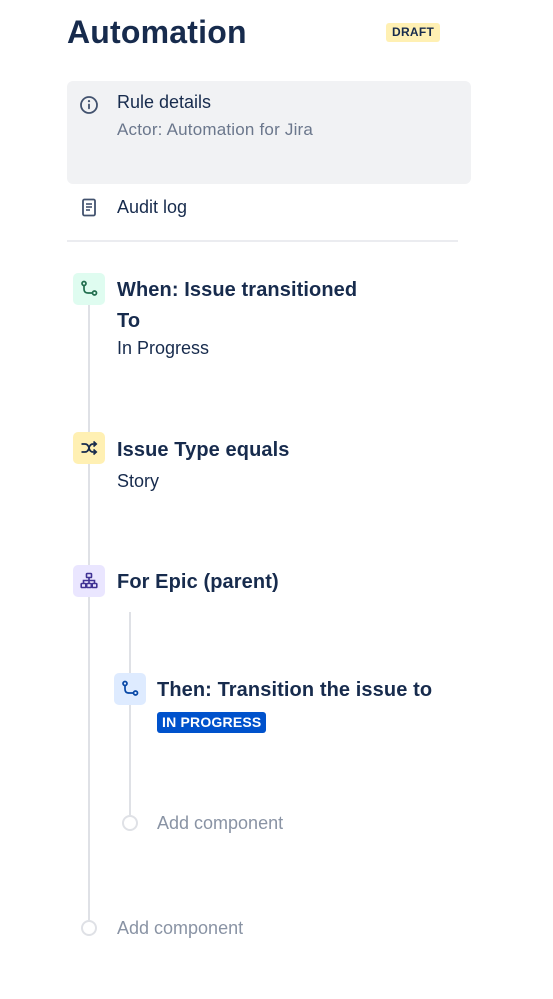  I want to click on rule-details-card: Rule details Actor: Automation for Jira, so click(269, 132).